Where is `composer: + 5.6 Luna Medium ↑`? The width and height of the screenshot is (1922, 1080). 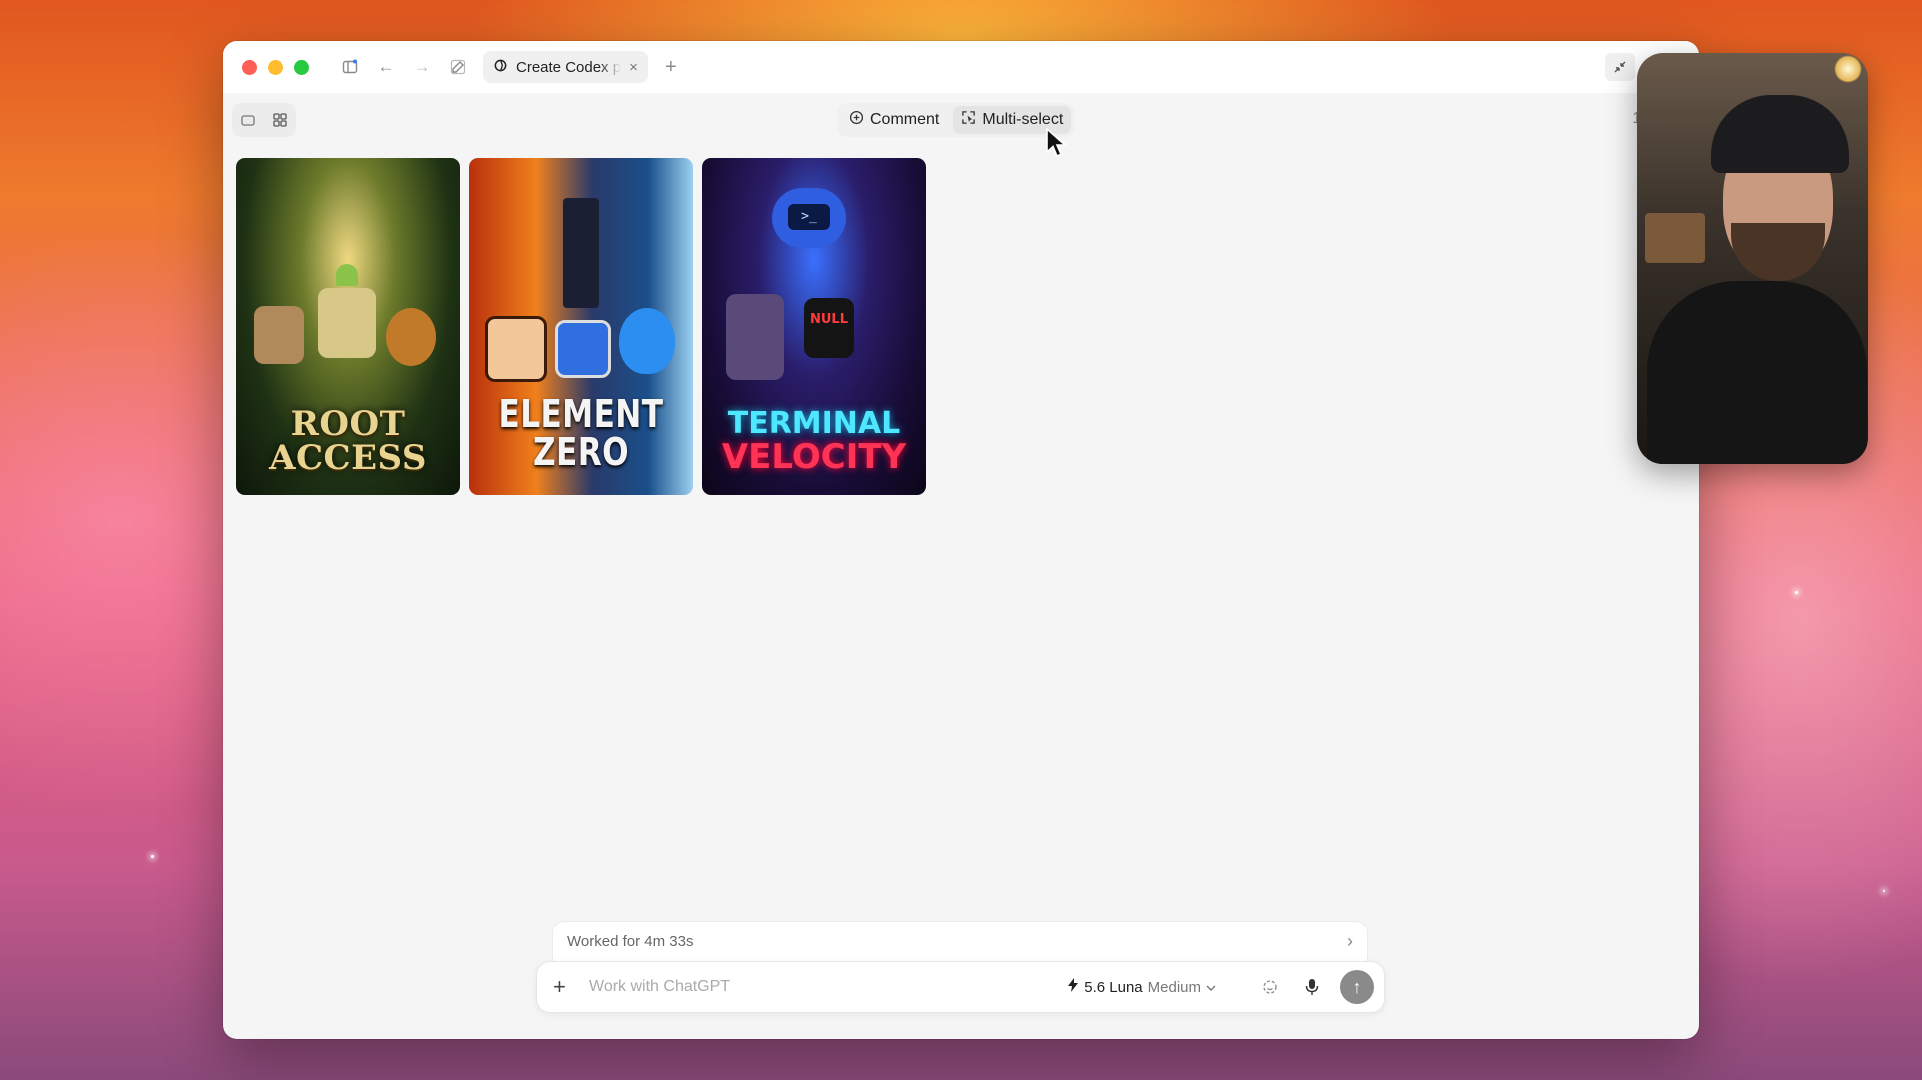
composer: + 5.6 Luna Medium ↑ is located at coordinates (960, 987).